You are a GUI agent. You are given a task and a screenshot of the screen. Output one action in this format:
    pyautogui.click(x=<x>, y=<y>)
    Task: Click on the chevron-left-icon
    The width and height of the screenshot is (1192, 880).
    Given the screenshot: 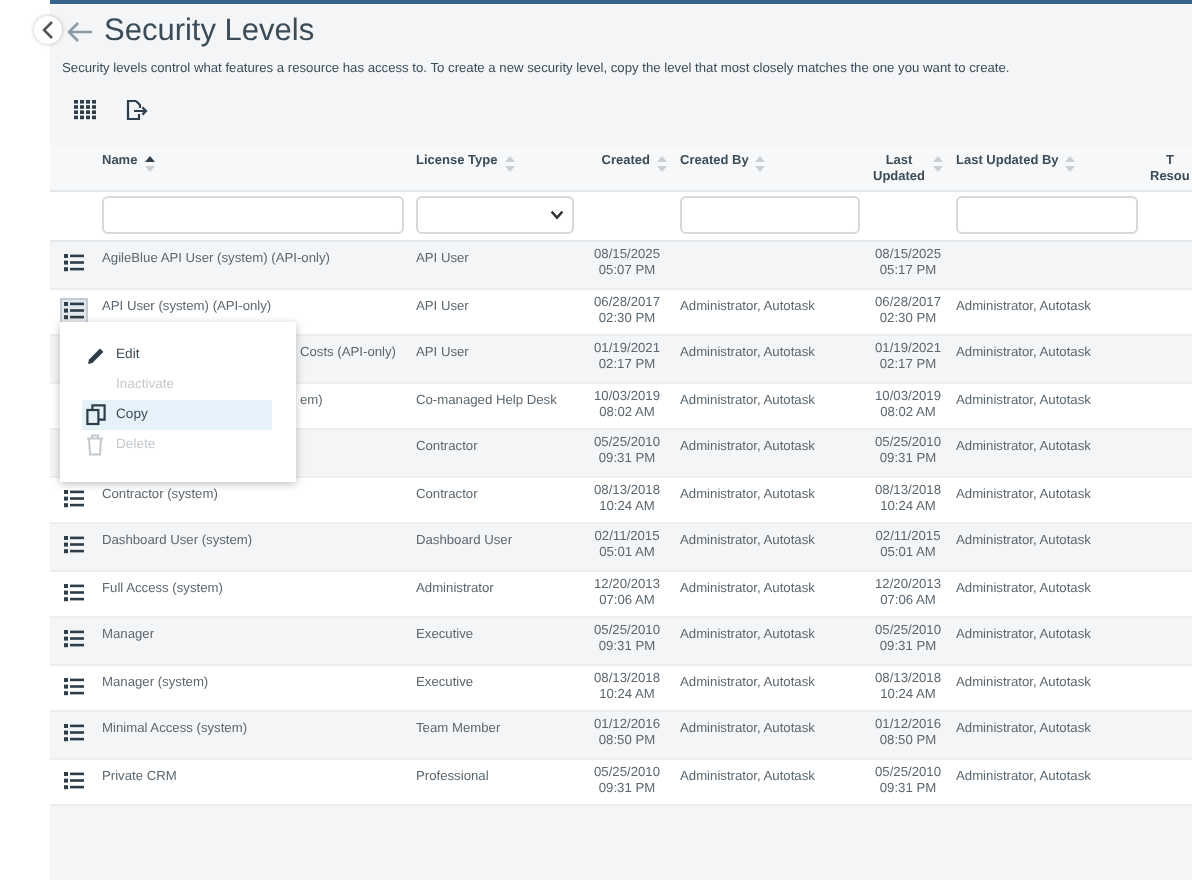 What is the action you would take?
    pyautogui.click(x=48, y=30)
    